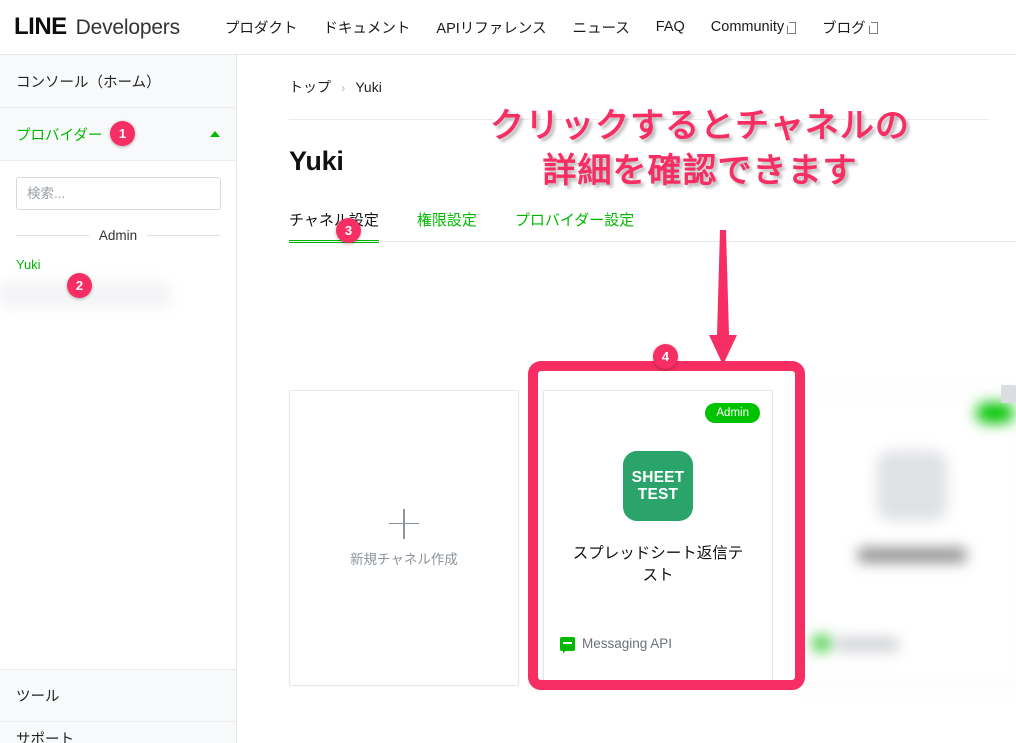 This screenshot has width=1016, height=743. Describe the element at coordinates (1008, 394) in the screenshot. I see `scrollbar-thumb` at that location.